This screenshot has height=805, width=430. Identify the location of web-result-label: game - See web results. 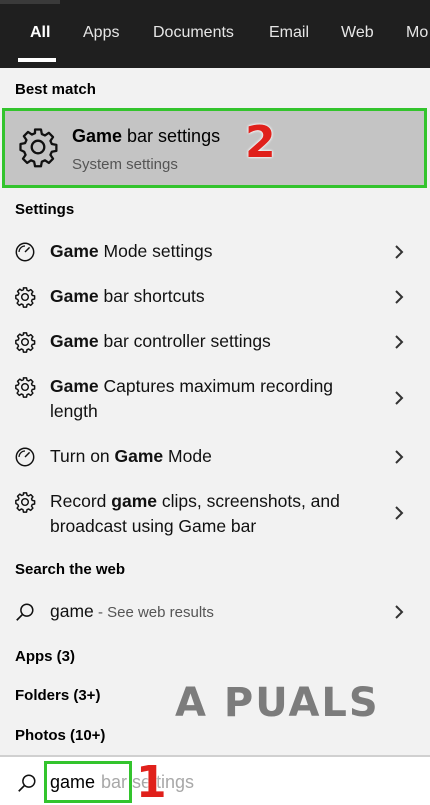
(132, 611).